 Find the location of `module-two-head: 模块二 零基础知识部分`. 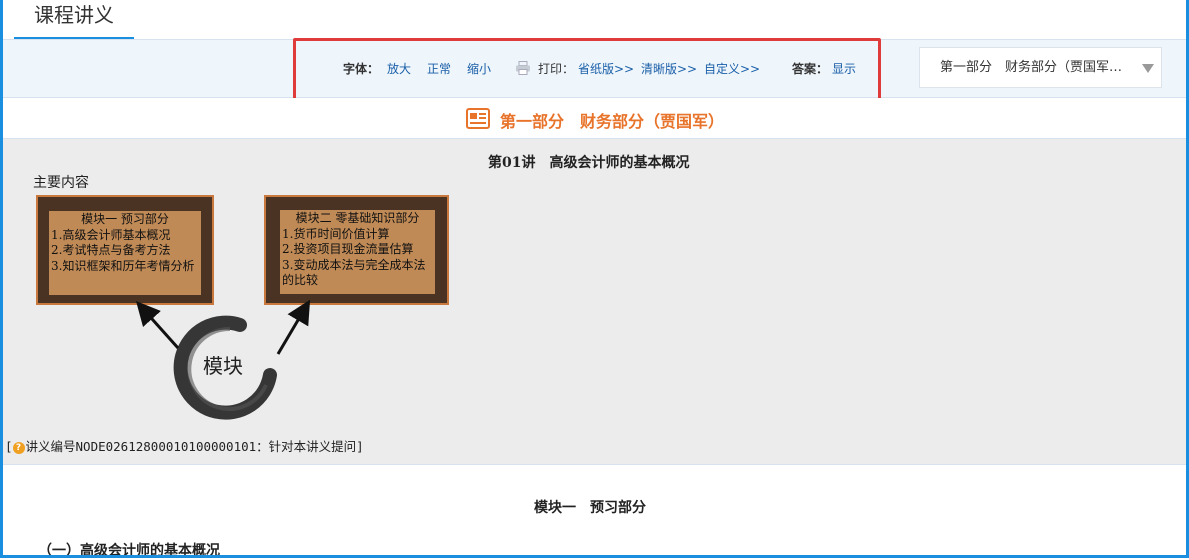

module-two-head: 模块二 零基础知识部分 is located at coordinates (357, 218).